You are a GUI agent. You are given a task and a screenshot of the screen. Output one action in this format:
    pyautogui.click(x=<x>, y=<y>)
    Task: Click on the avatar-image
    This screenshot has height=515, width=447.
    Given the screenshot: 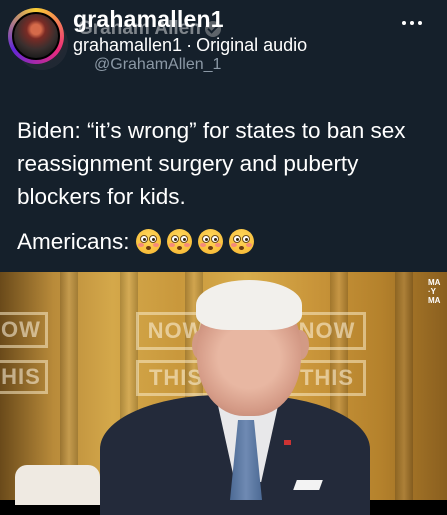 What is the action you would take?
    pyautogui.click(x=36, y=36)
    